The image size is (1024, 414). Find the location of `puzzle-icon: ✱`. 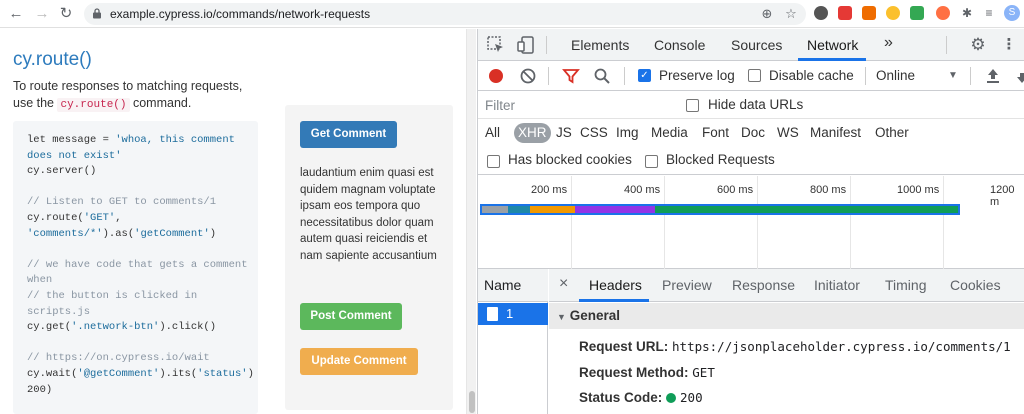

puzzle-icon: ✱ is located at coordinates (967, 13).